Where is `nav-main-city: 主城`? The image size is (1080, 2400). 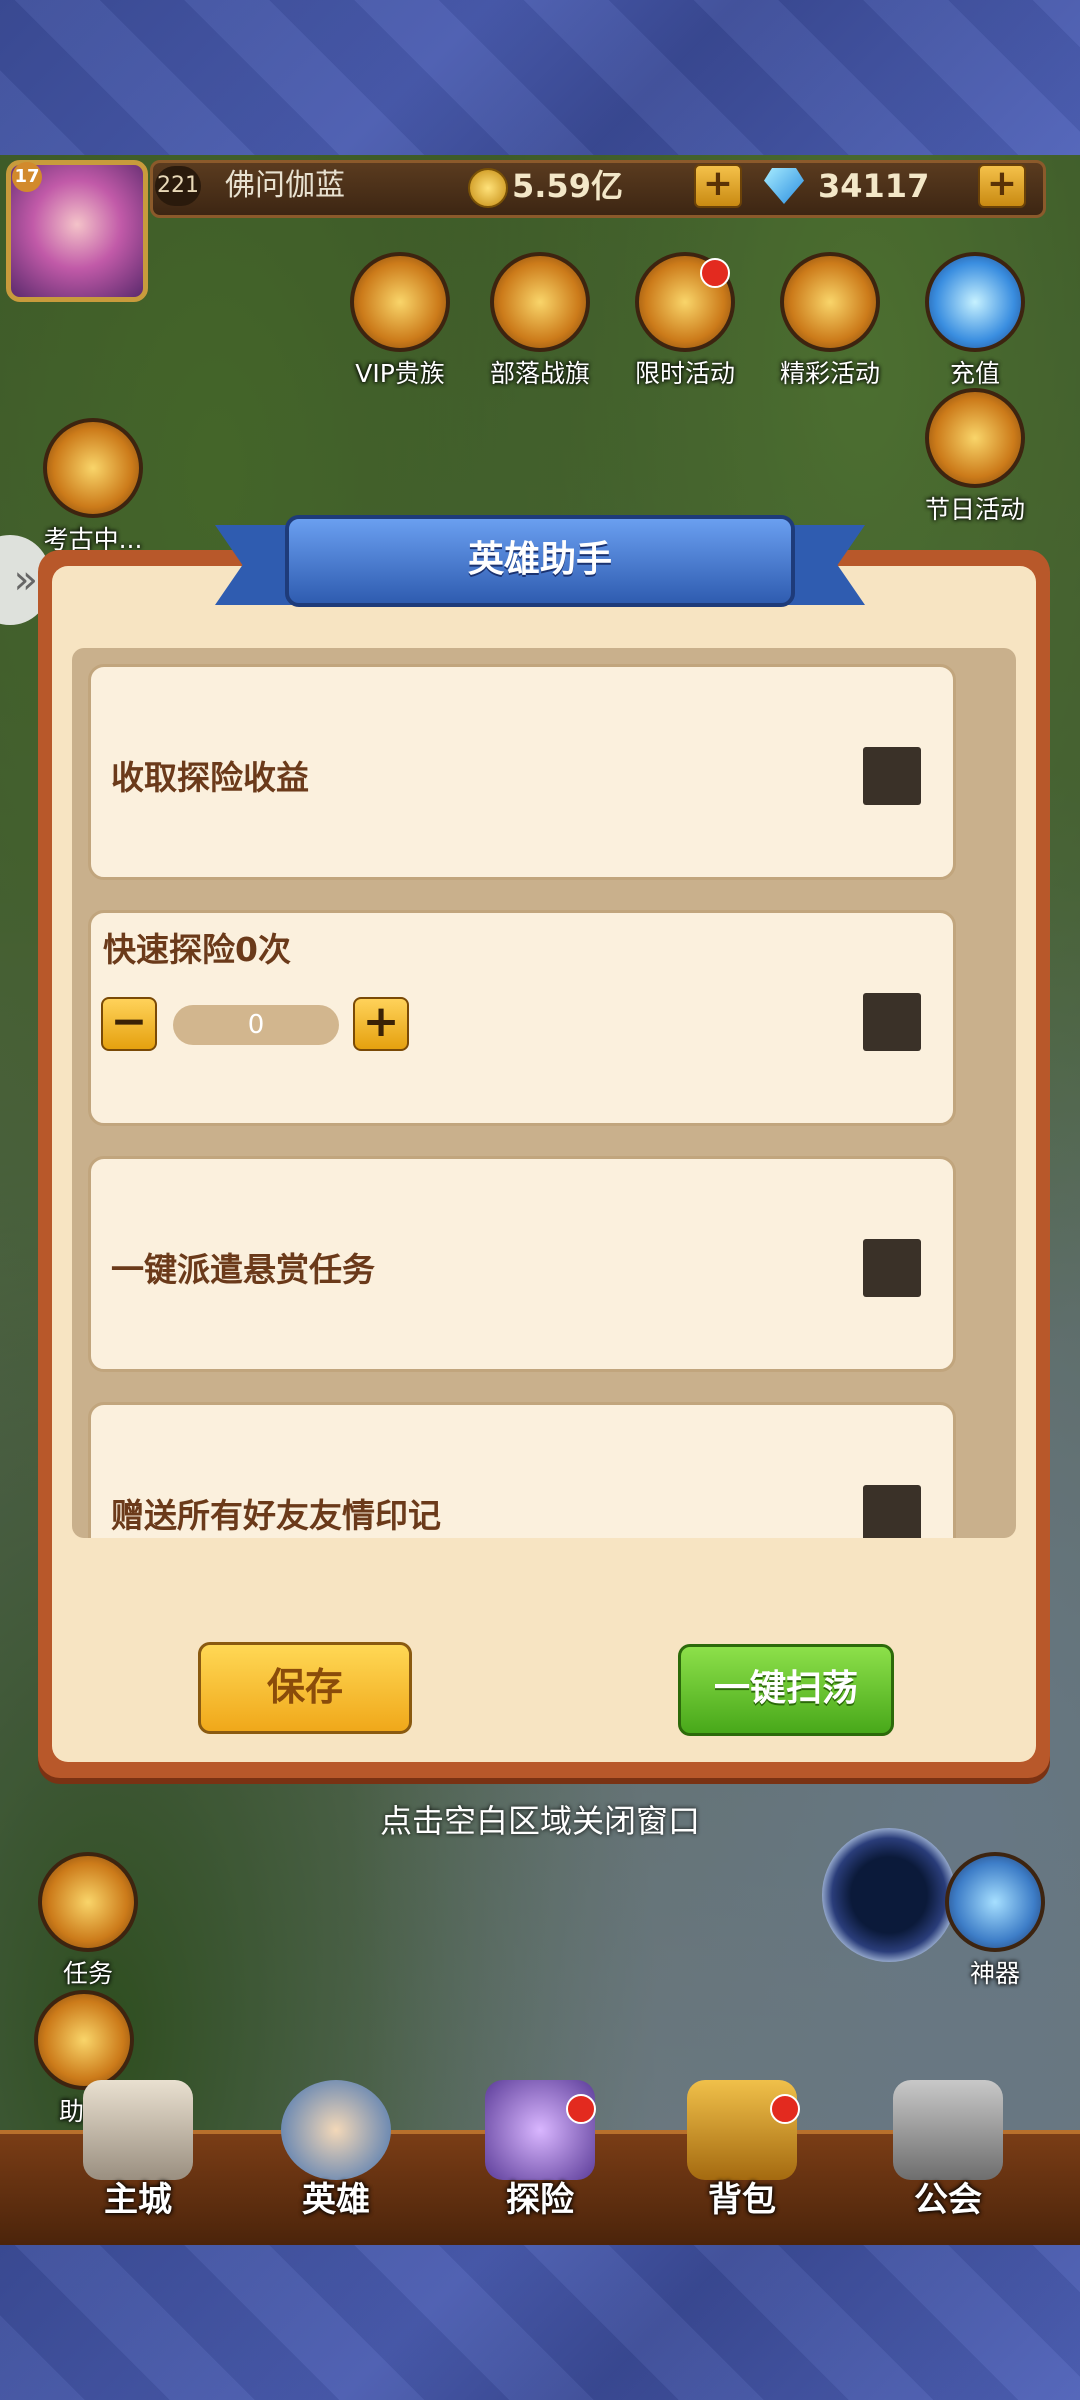 nav-main-city: 主城 is located at coordinates (138, 2150).